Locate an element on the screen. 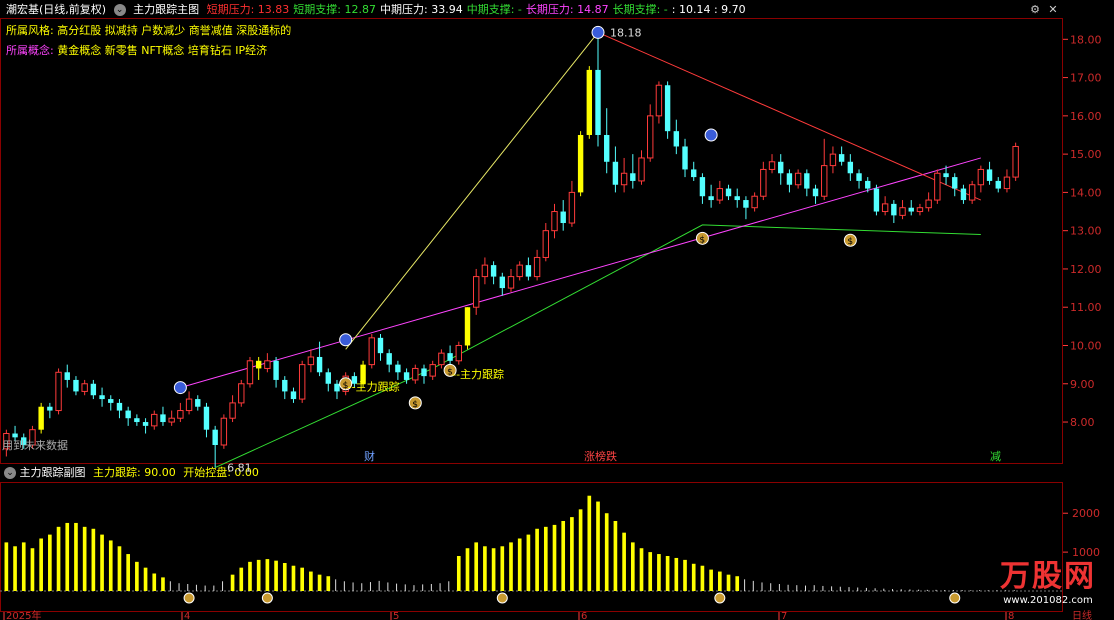  date-tick-label: 5 is located at coordinates (396, 615).